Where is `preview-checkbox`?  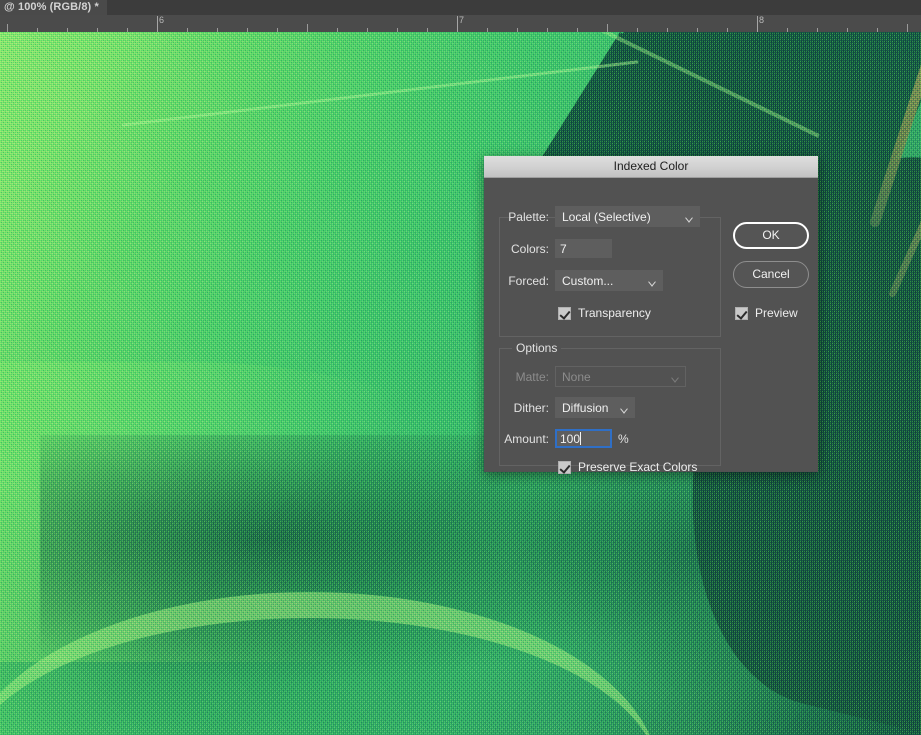 preview-checkbox is located at coordinates (741, 313).